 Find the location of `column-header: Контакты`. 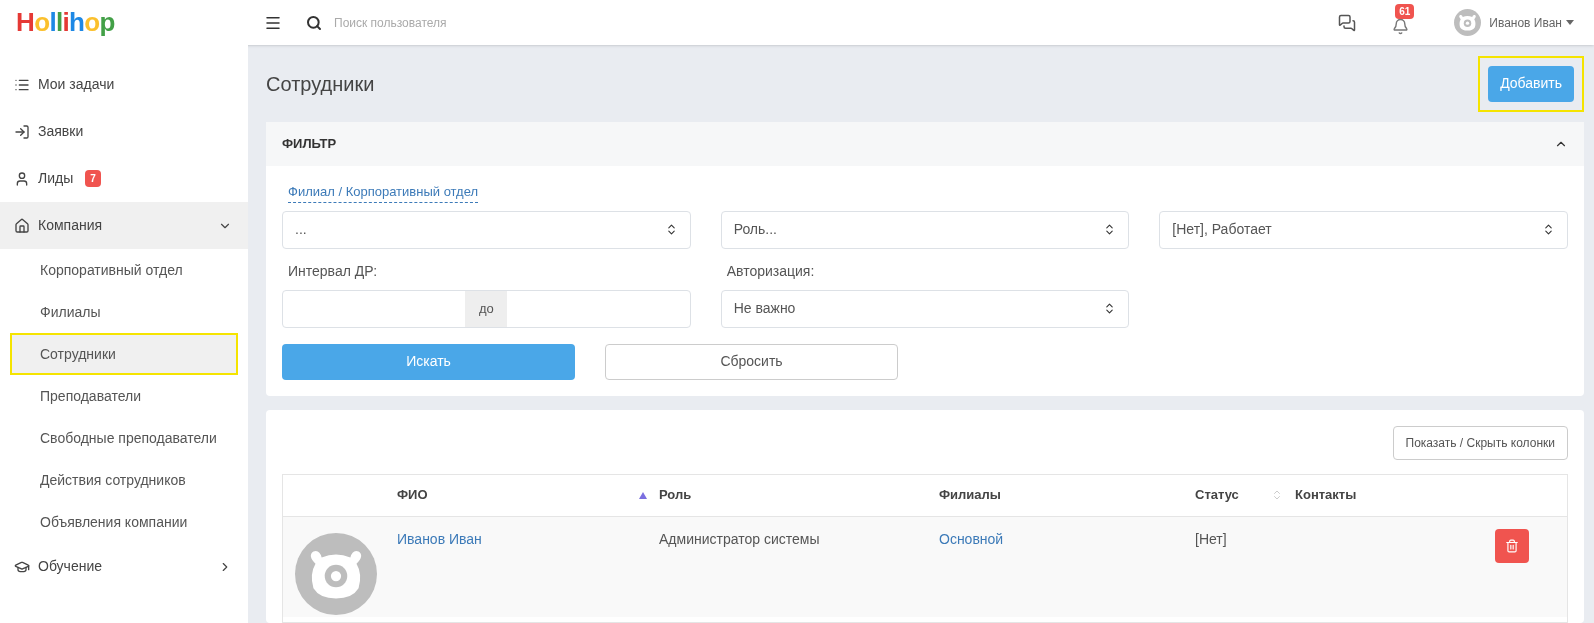

column-header: Контакты is located at coordinates (1326, 495).